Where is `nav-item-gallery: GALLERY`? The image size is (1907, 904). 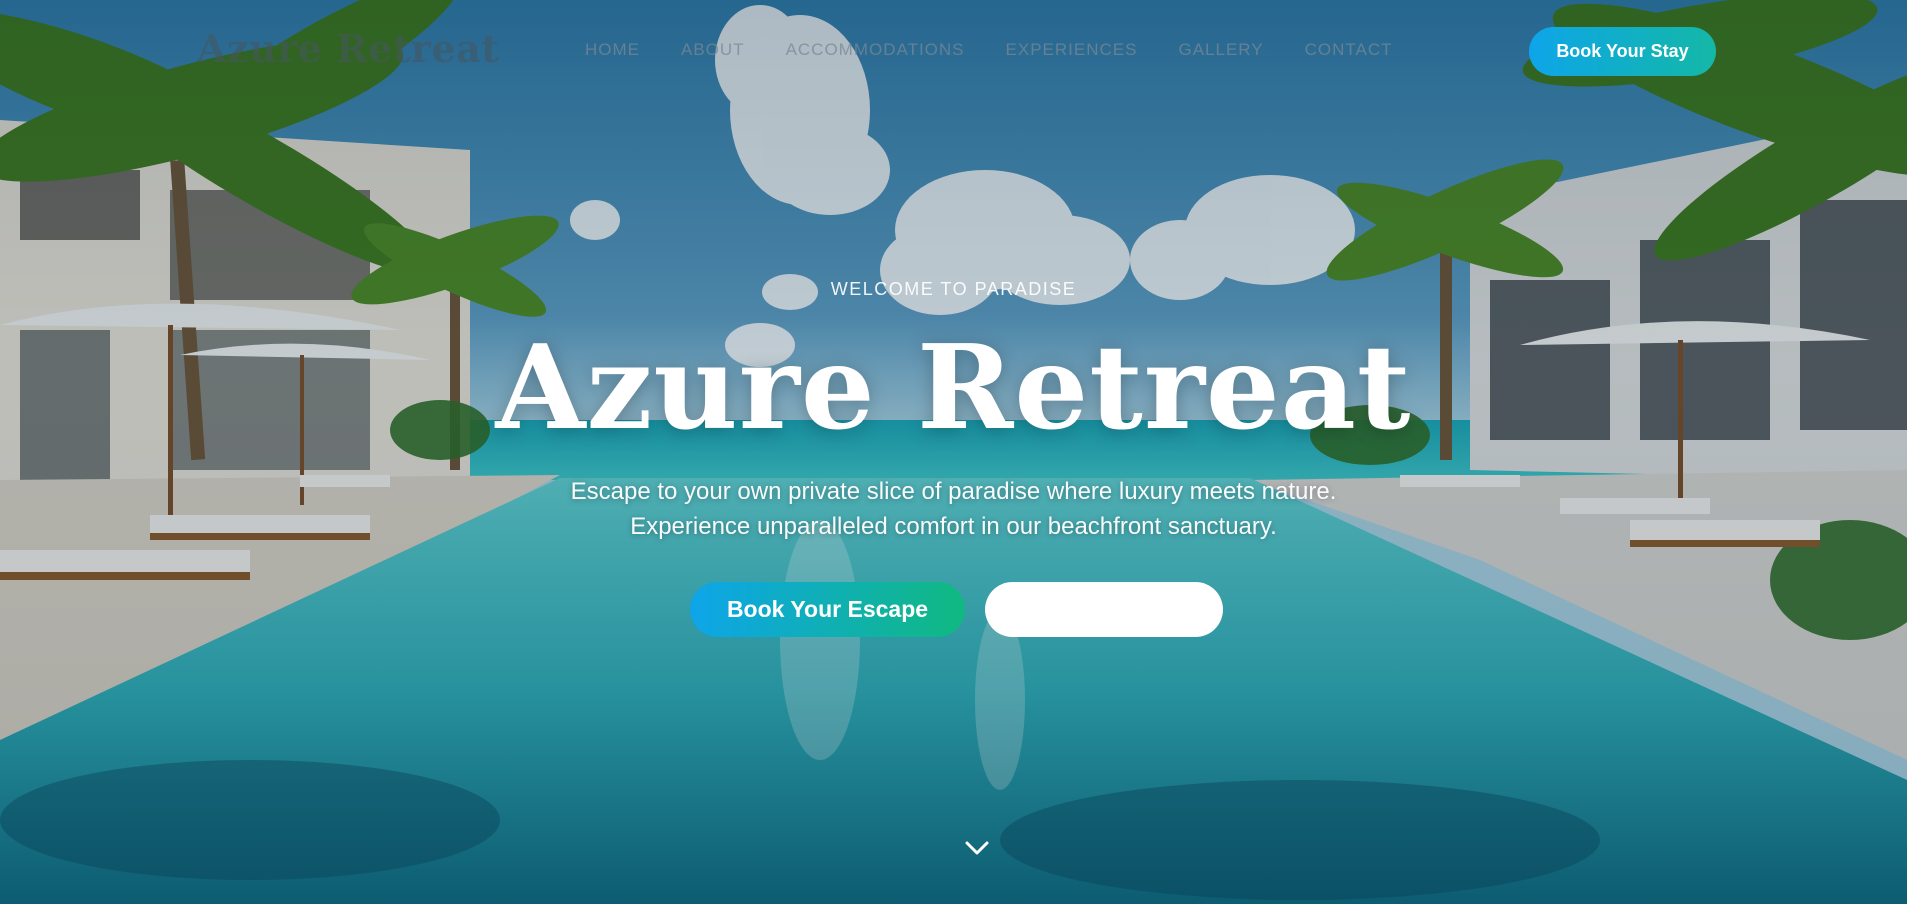 nav-item-gallery: GALLERY is located at coordinates (1220, 50).